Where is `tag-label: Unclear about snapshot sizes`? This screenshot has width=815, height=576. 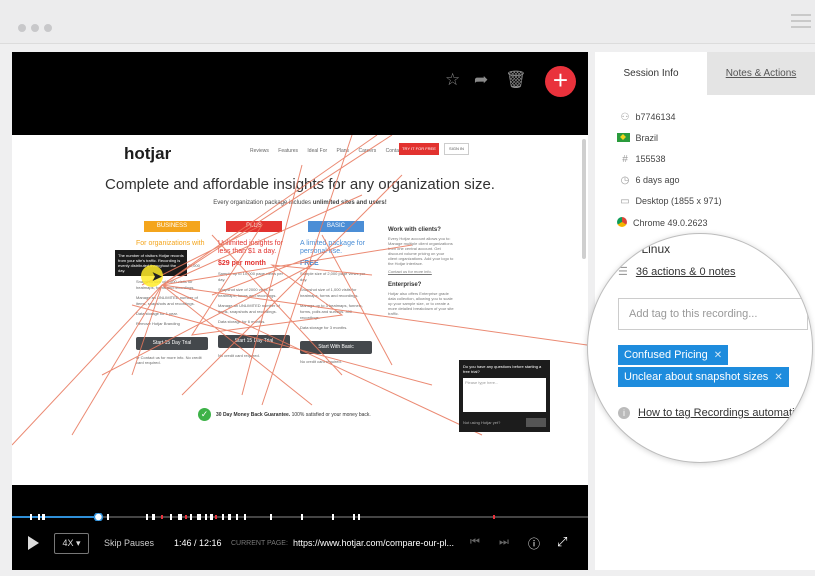
tag-label: Unclear about snapshot sizes is located at coordinates (696, 377).